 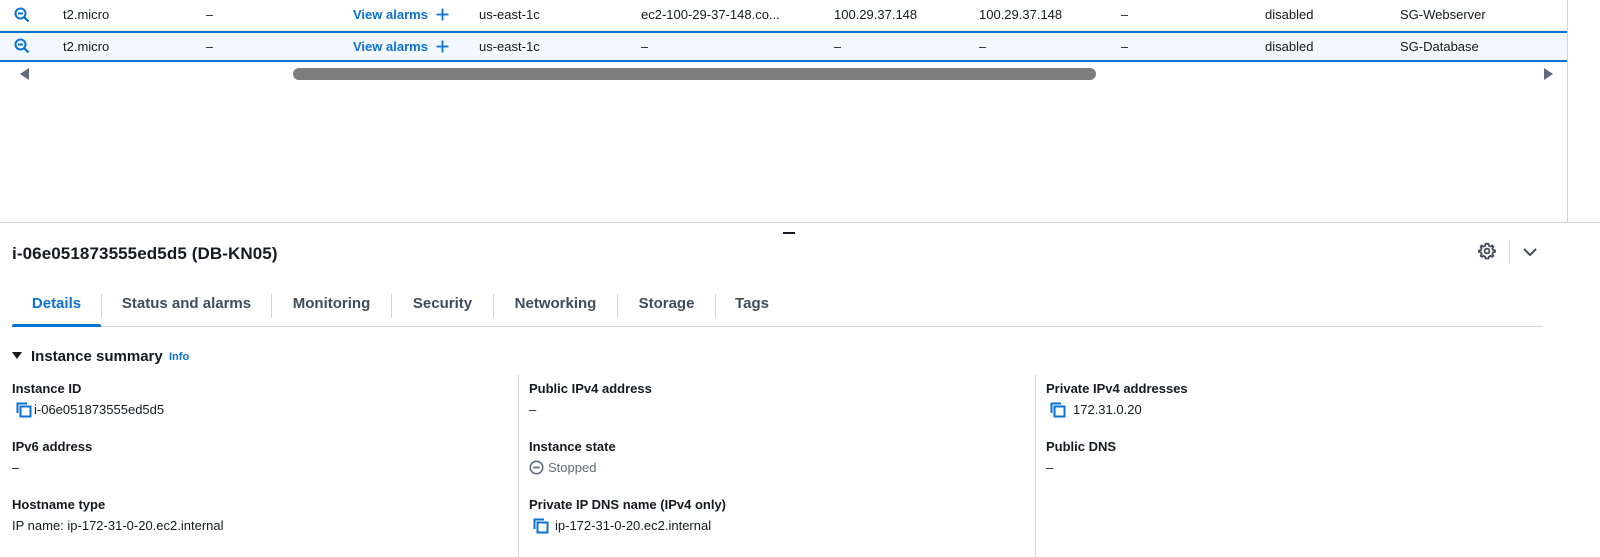 I want to click on field-label: Instance ID, so click(x=47, y=388).